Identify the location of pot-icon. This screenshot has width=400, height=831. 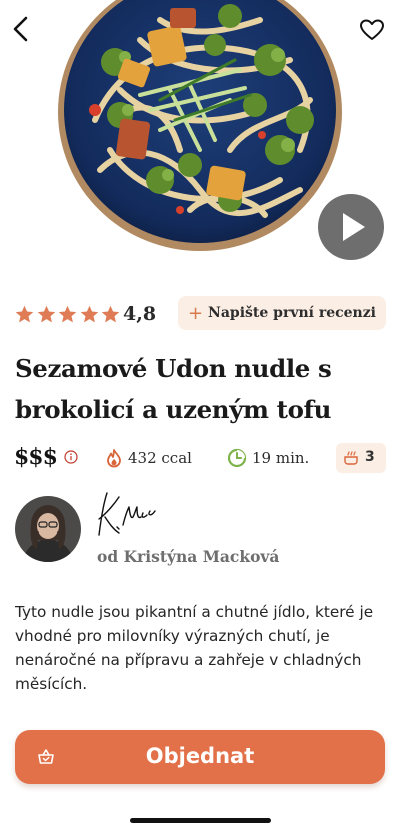
(351, 458).